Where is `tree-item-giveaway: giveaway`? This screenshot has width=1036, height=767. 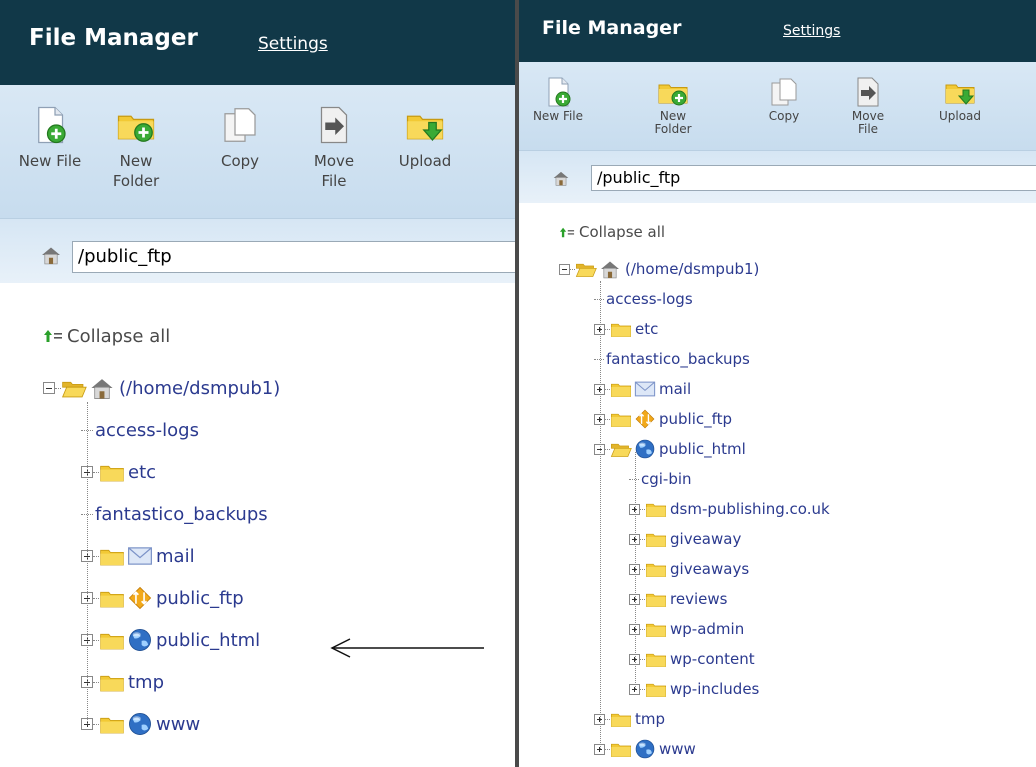 tree-item-giveaway: giveaway is located at coordinates (685, 539).